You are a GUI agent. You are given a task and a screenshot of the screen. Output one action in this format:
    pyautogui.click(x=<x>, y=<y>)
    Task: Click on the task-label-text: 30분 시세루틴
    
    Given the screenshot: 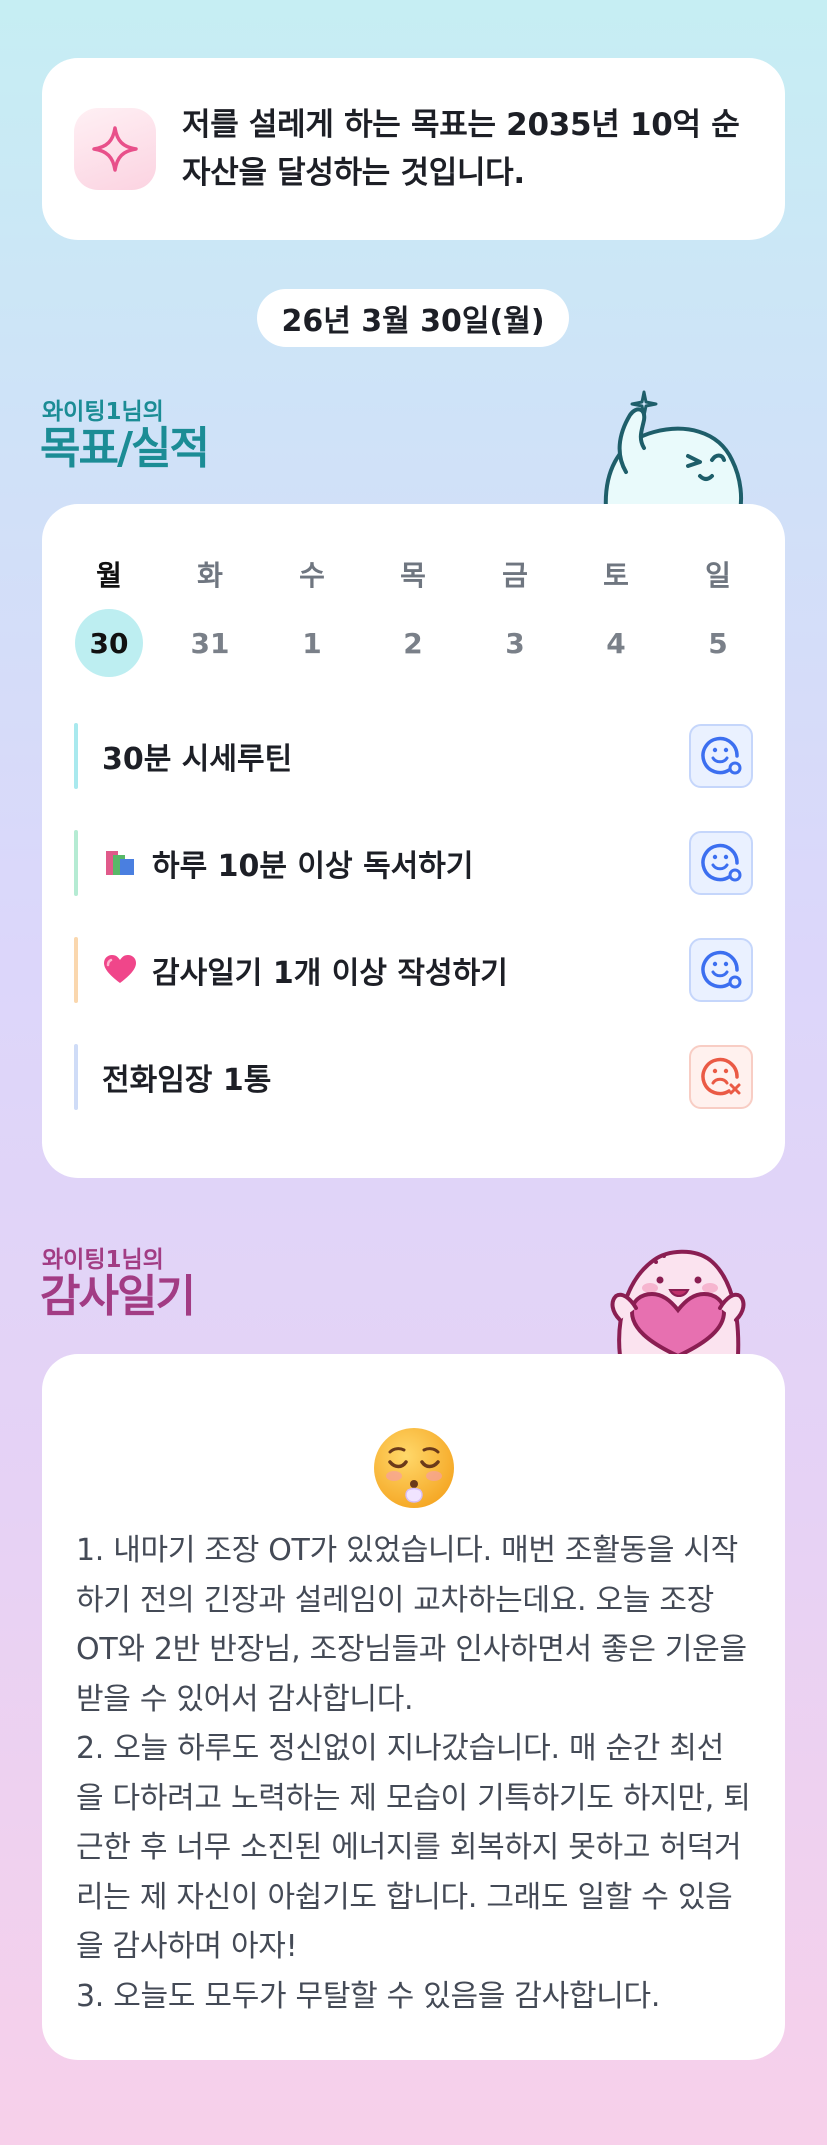 What is the action you would take?
    pyautogui.click(x=197, y=759)
    